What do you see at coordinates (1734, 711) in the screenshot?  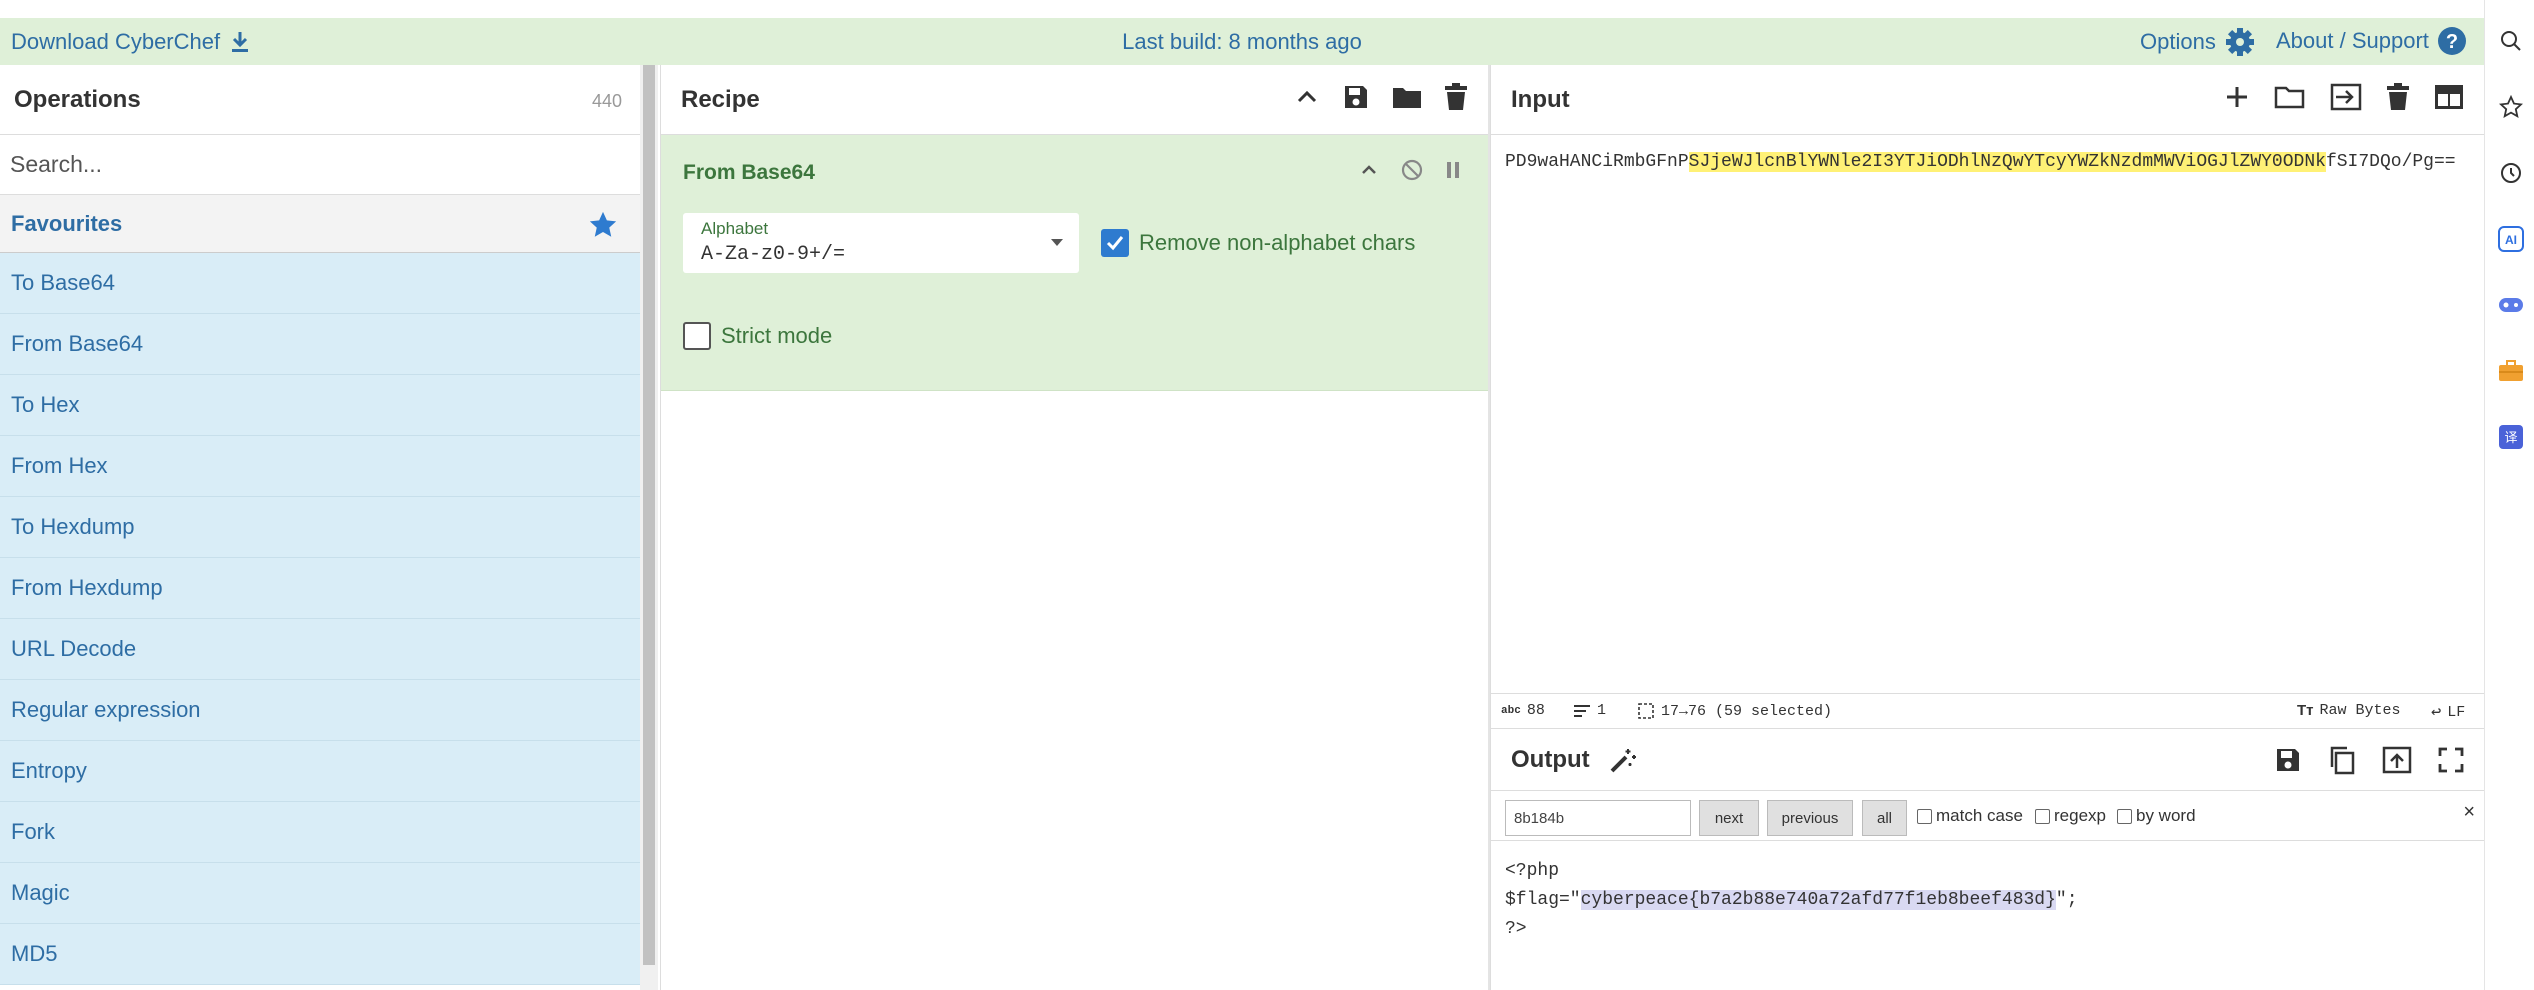 I see `selection-status: 17→76 (59 selected)` at bounding box center [1734, 711].